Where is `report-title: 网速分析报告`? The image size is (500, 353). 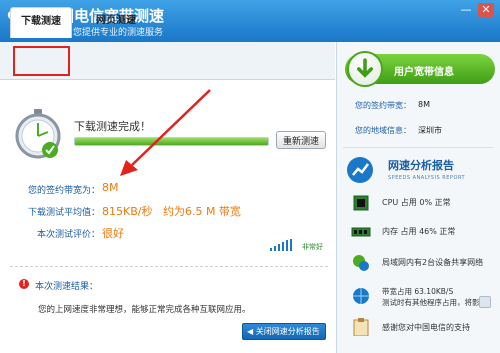
report-title: 网速分析报告 is located at coordinates (421, 165).